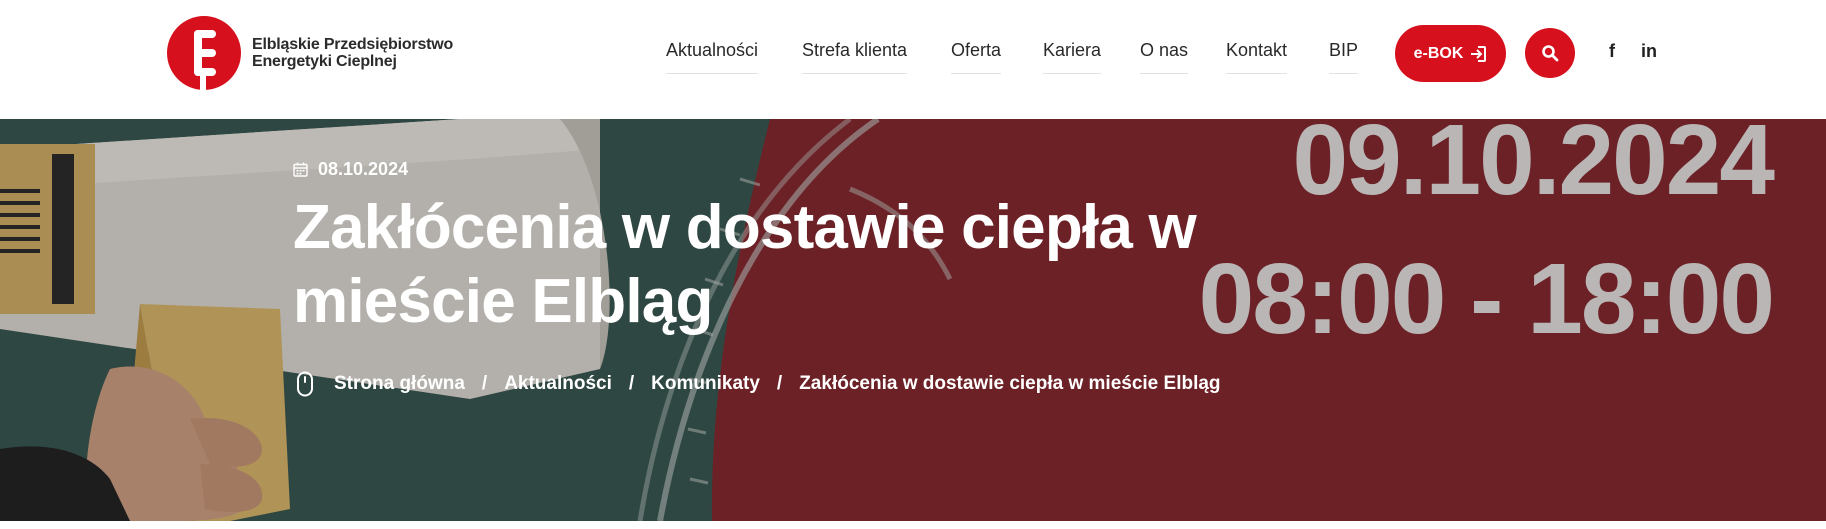 The height and width of the screenshot is (529, 1826). Describe the element at coordinates (1257, 57) in the screenshot. I see `nav-item-kontakt: Kontakt` at that location.